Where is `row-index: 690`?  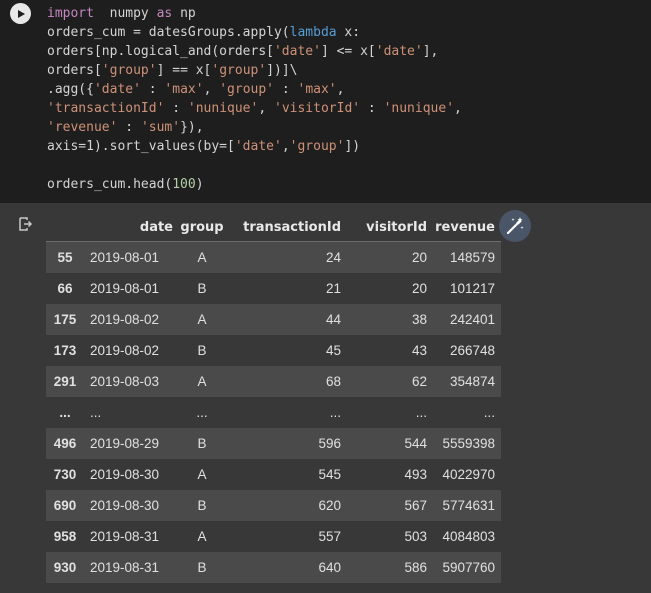 row-index: 690 is located at coordinates (65, 505).